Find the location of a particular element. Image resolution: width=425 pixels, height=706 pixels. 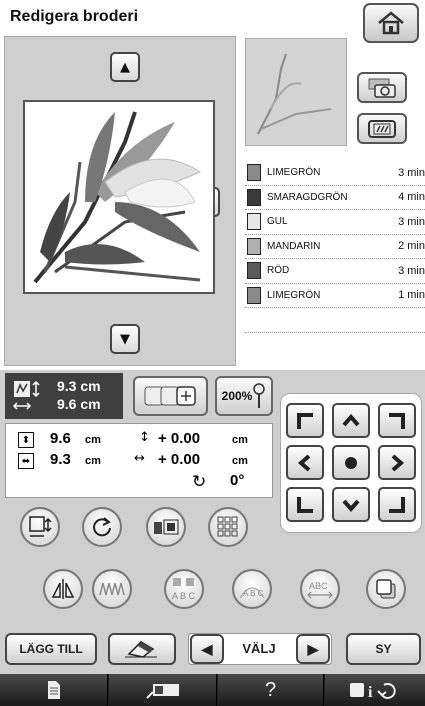

mirror-button is located at coordinates (63, 589).